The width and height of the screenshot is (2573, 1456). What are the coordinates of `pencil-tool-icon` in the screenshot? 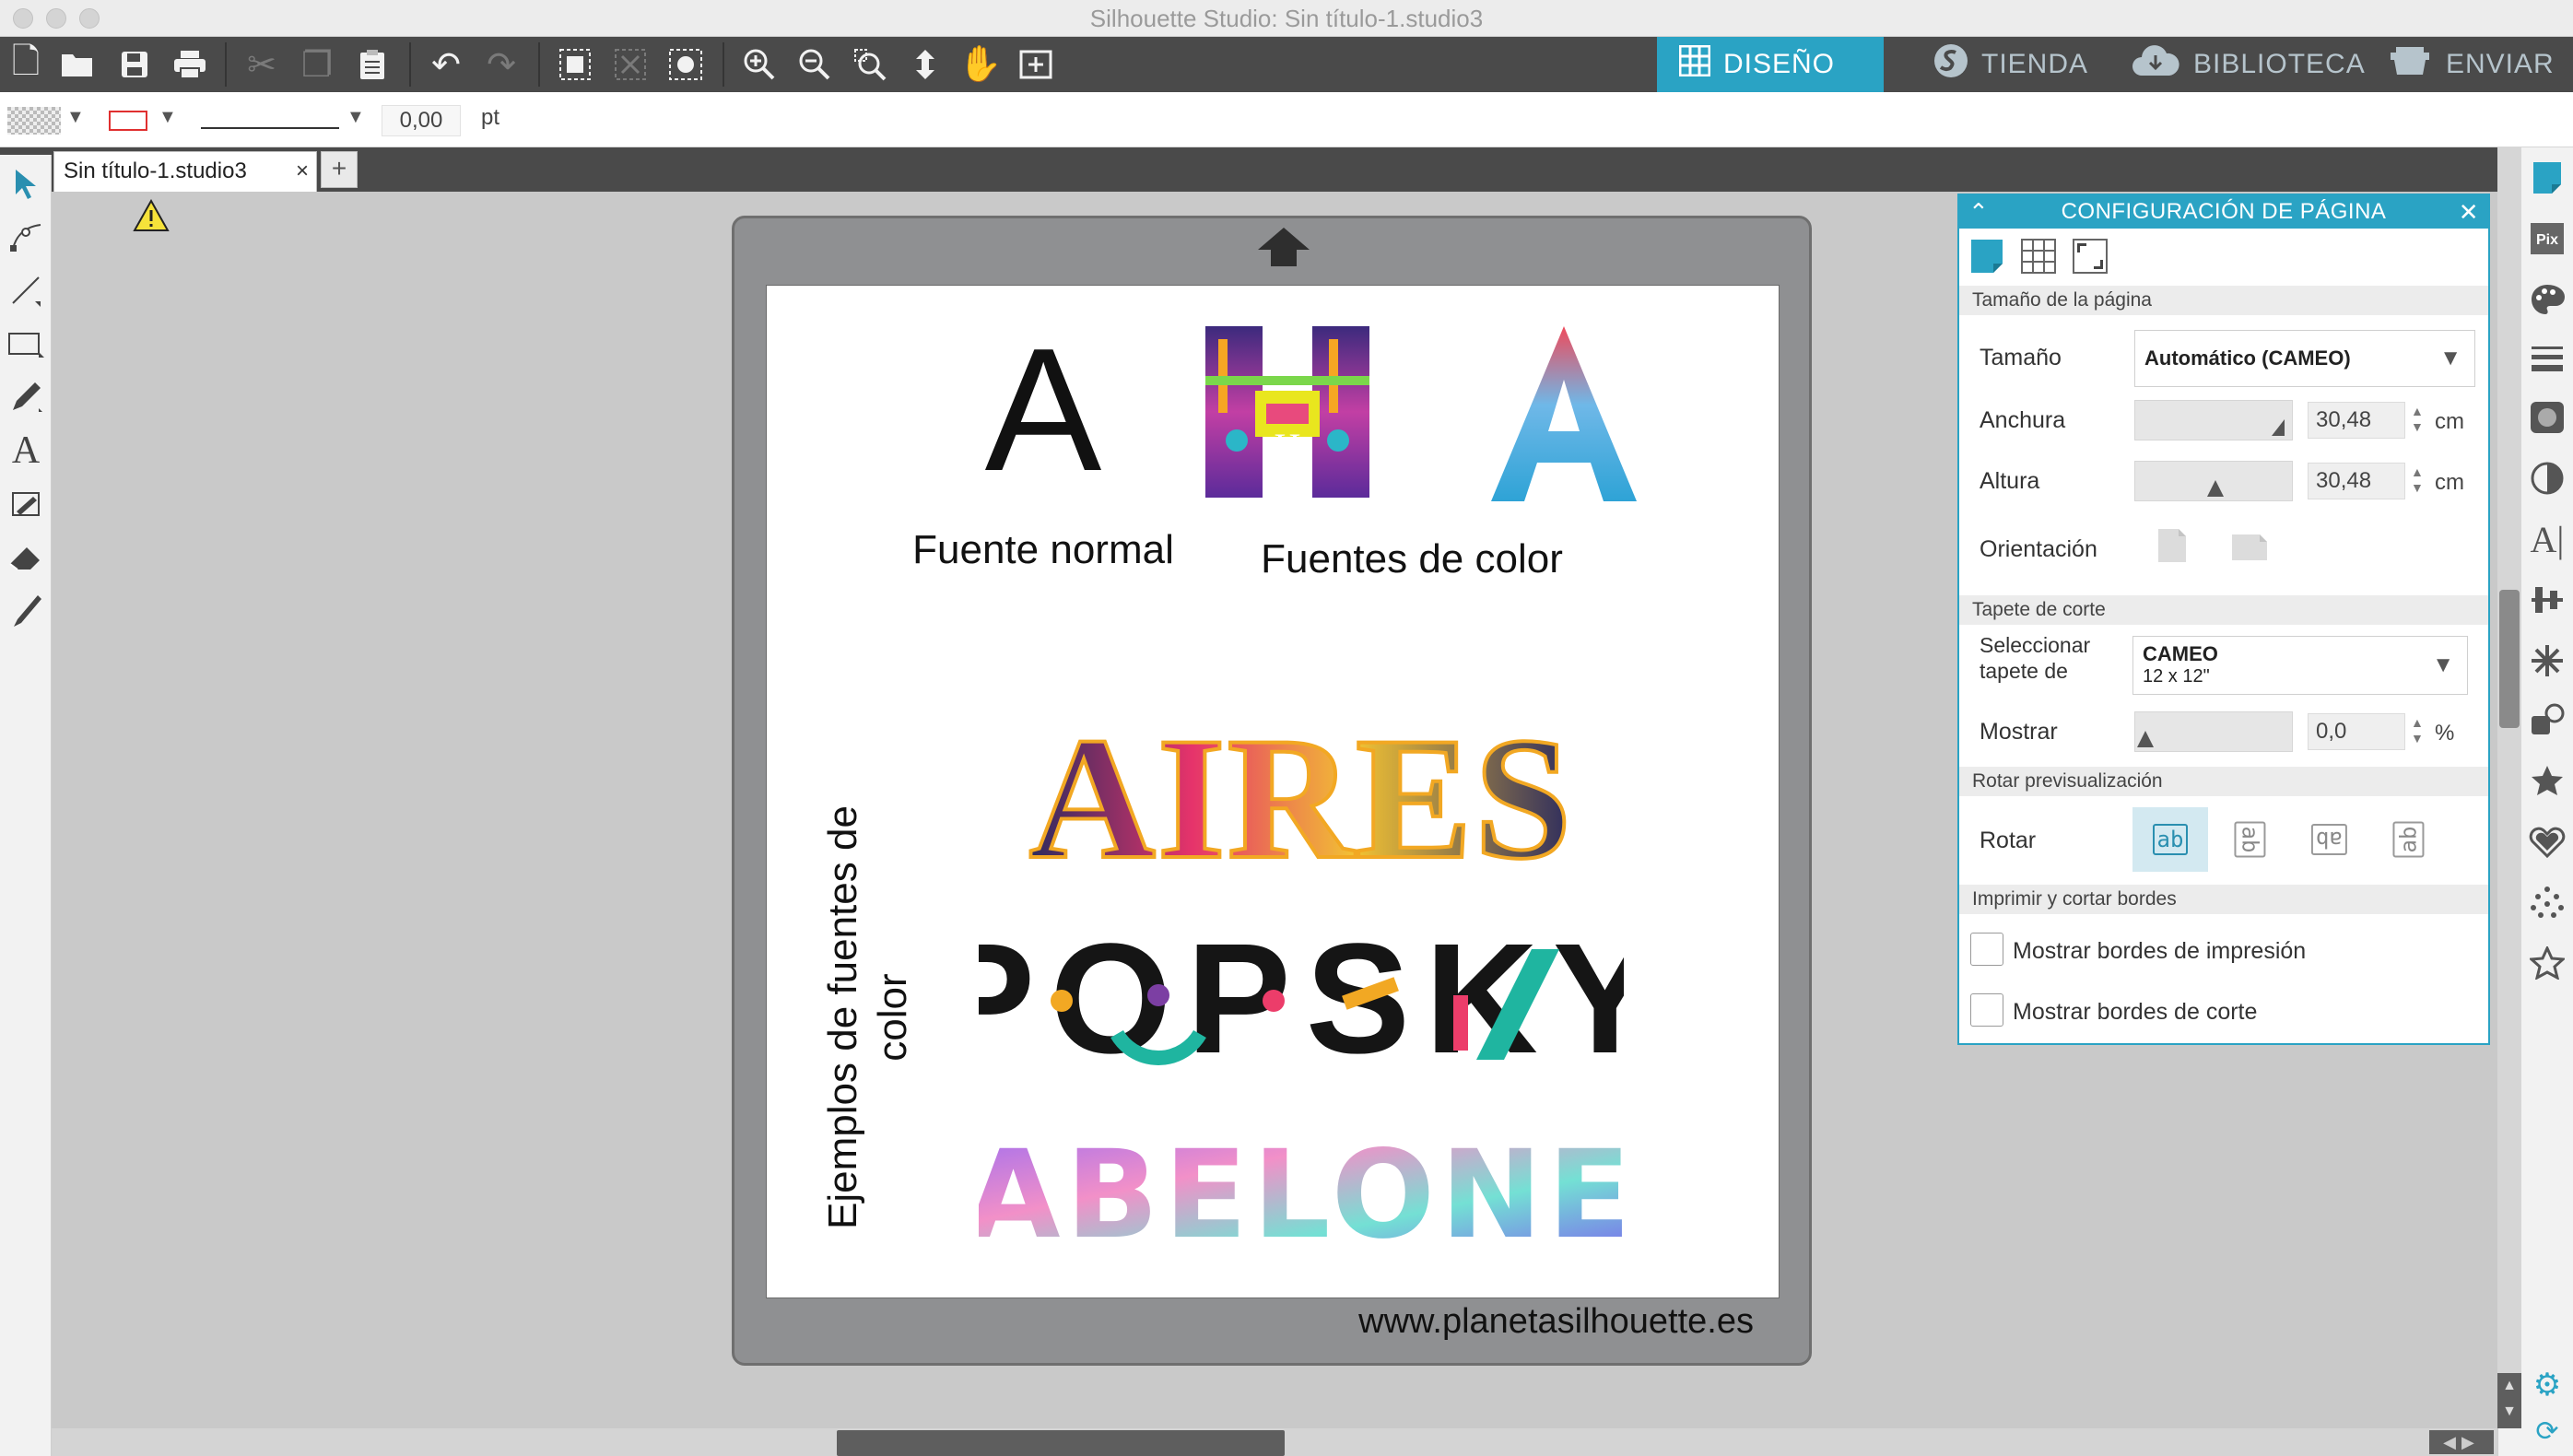 It's located at (26, 397).